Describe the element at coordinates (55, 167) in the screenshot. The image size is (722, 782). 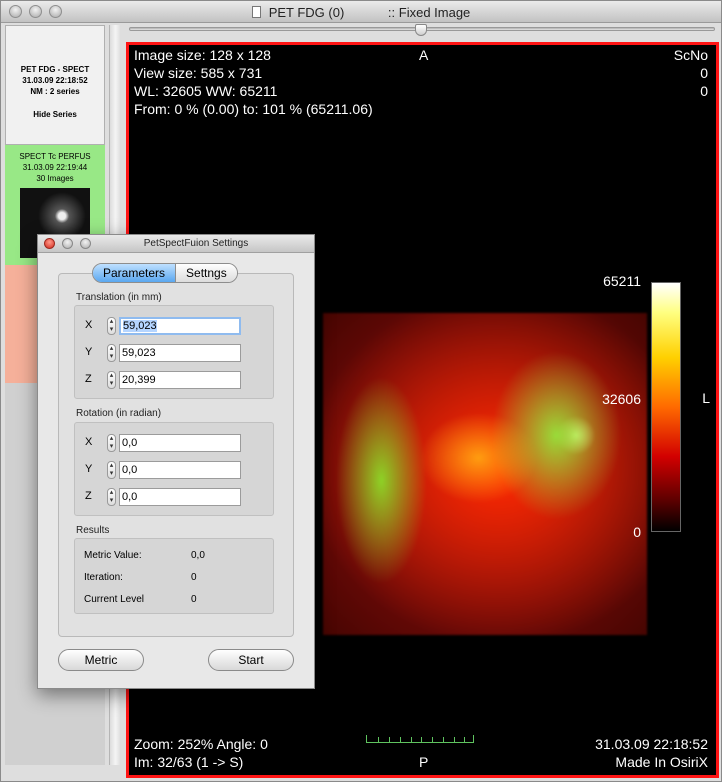
I see `series-line: 31.03.09 22:19:44` at that location.